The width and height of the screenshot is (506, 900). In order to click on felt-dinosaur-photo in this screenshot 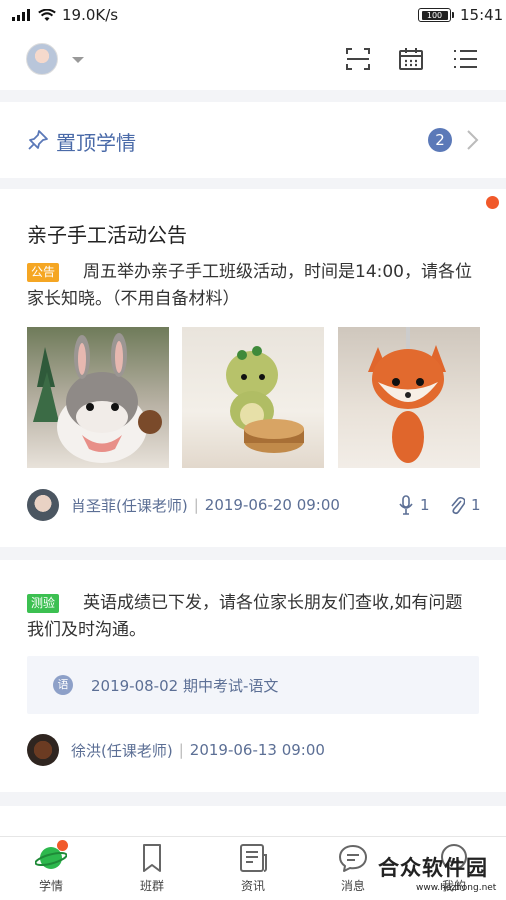, I will do `click(253, 397)`.